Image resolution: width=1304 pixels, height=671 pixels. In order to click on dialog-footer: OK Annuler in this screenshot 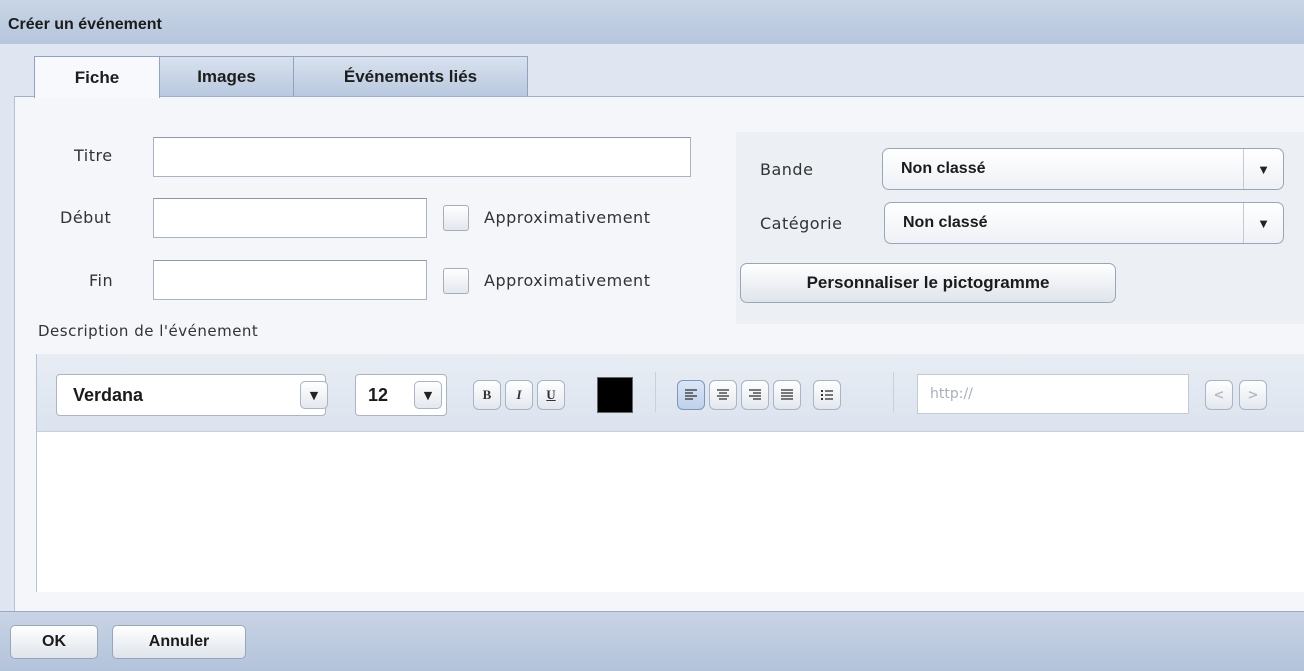, I will do `click(652, 641)`.